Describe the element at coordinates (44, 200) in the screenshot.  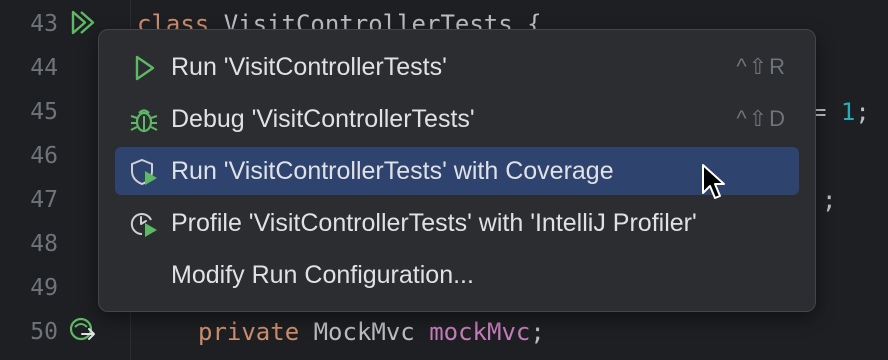
I see `line-number: 47` at that location.